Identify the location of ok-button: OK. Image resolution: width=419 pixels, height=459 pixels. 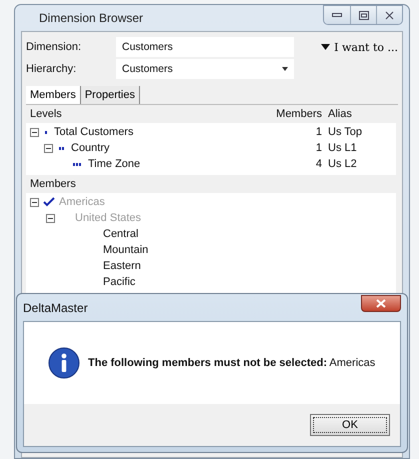
(350, 425).